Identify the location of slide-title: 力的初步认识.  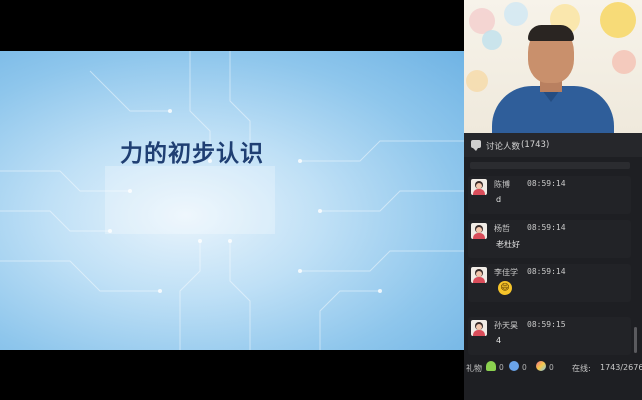
(192, 154).